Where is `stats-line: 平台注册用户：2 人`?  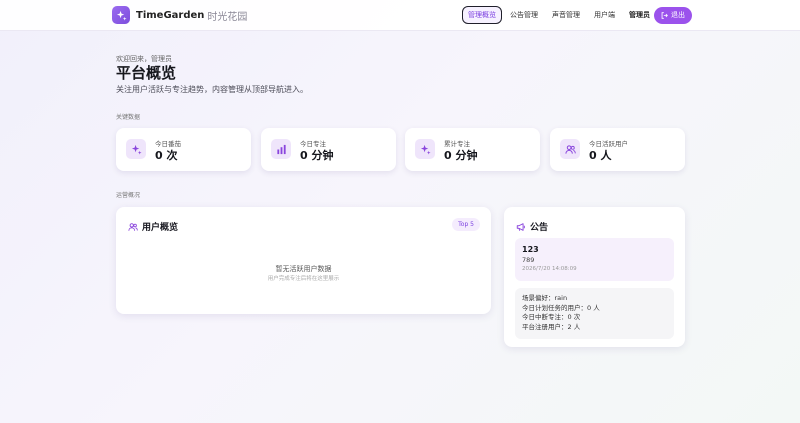 stats-line: 平台注册用户：2 人 is located at coordinates (551, 326).